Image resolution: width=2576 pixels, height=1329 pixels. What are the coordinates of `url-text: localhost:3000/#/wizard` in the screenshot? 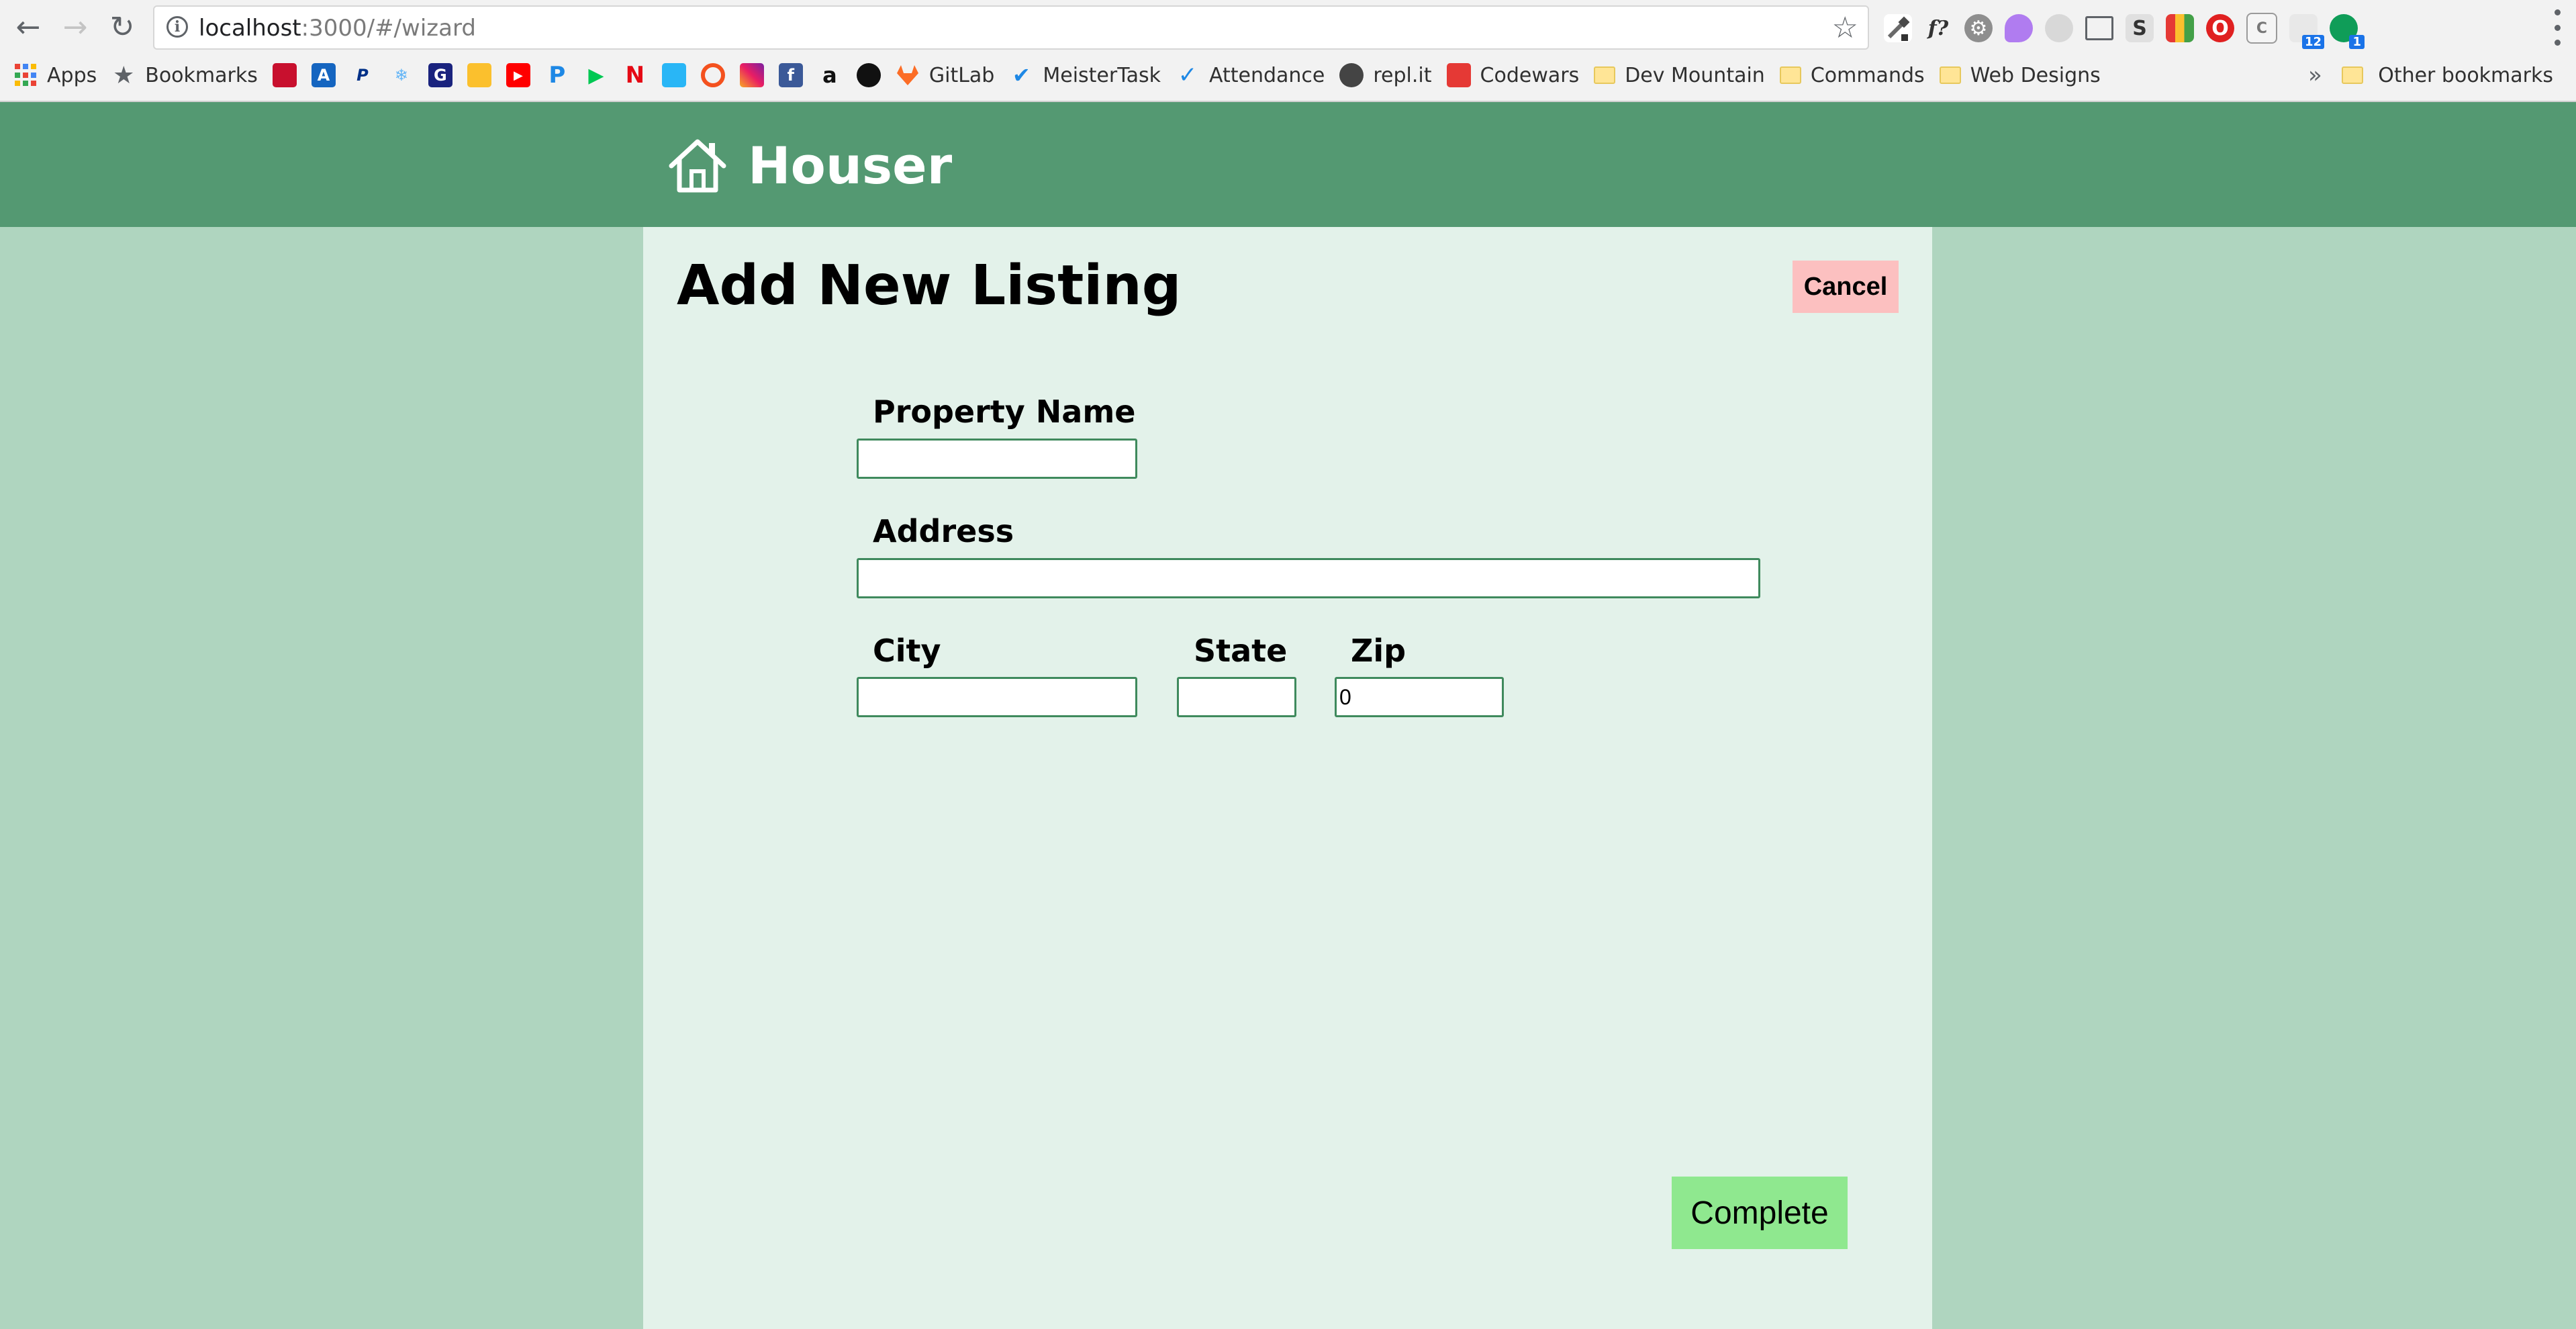 It's located at (337, 28).